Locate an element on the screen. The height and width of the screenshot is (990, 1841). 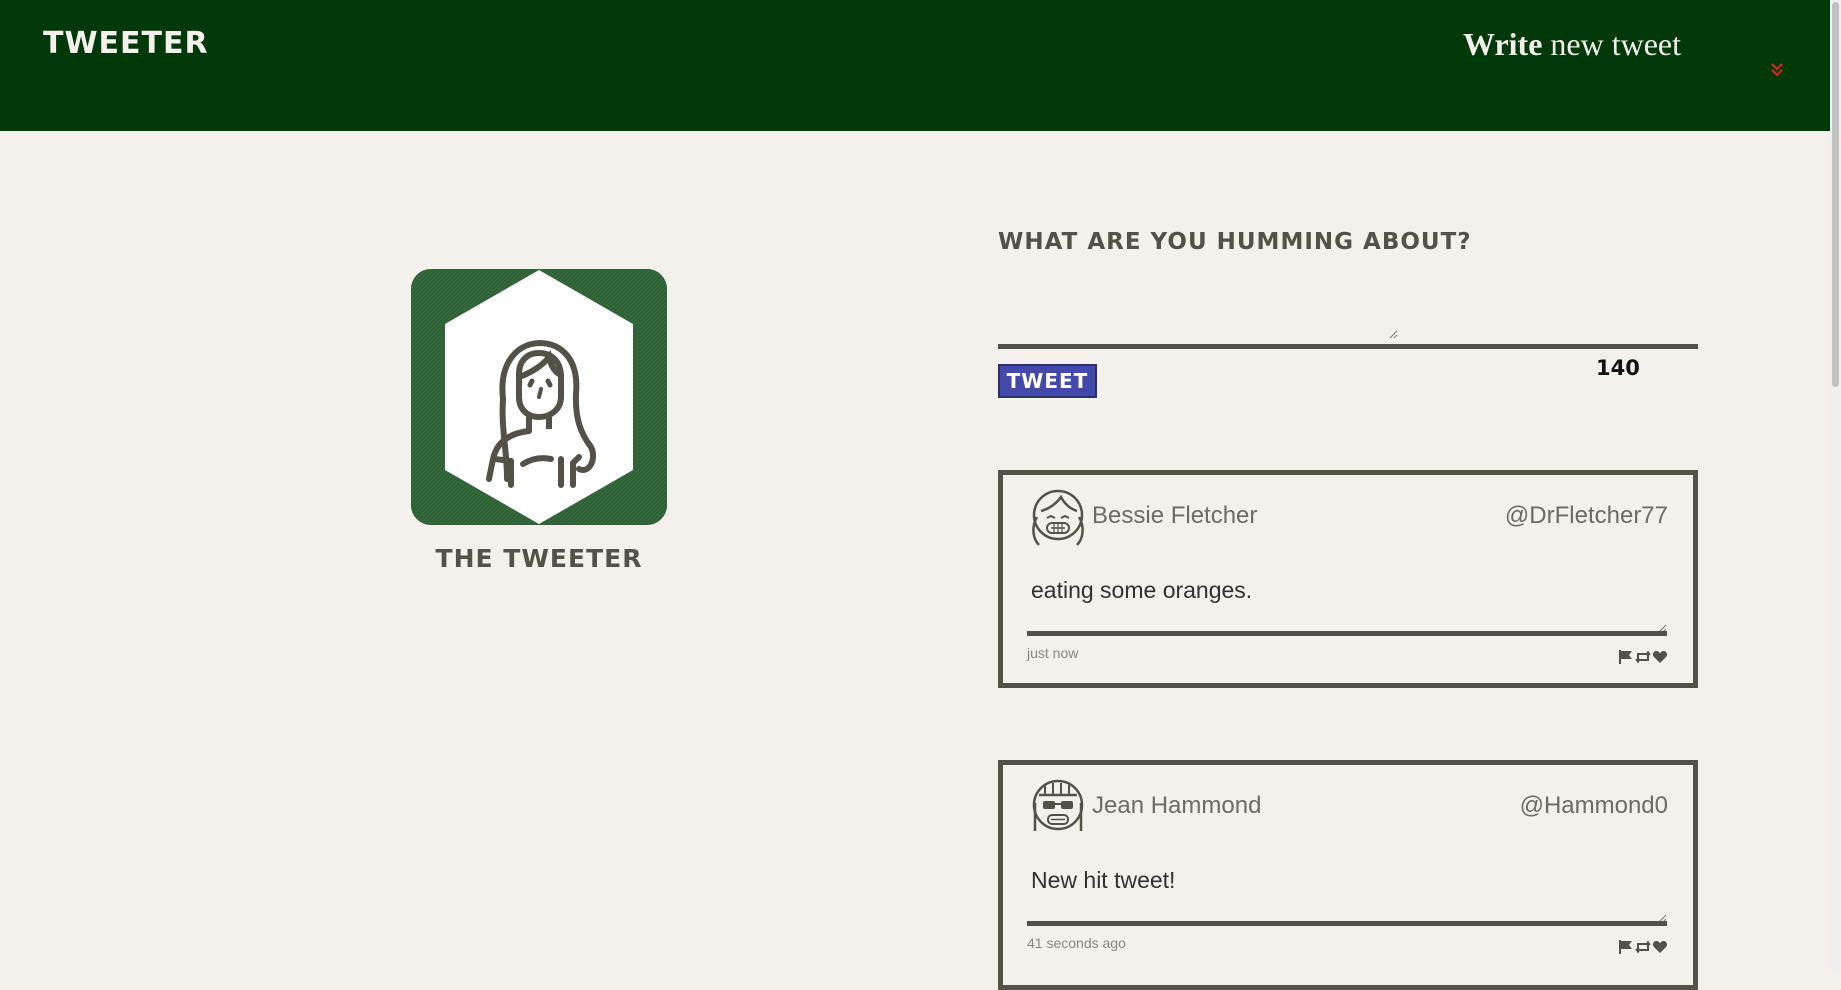
profile-name: The Tweeter is located at coordinates (539, 558).